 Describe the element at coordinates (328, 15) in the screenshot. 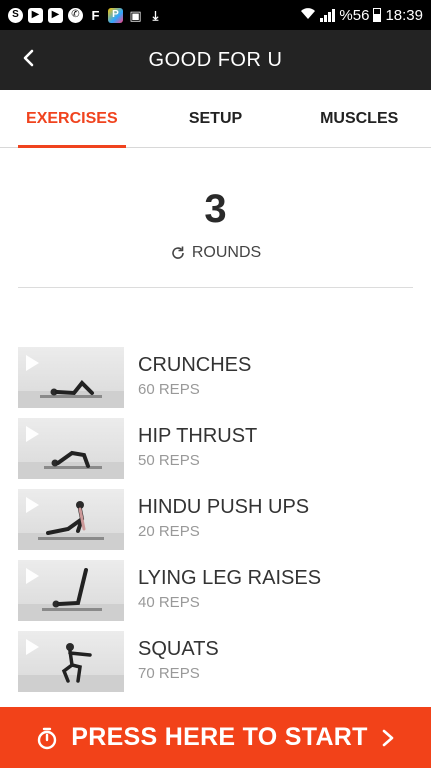

I see `signal-icon` at that location.